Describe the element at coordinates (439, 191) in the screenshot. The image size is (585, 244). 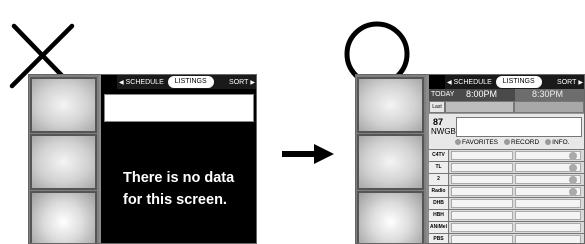
I see `channel-logo: Radio` at that location.